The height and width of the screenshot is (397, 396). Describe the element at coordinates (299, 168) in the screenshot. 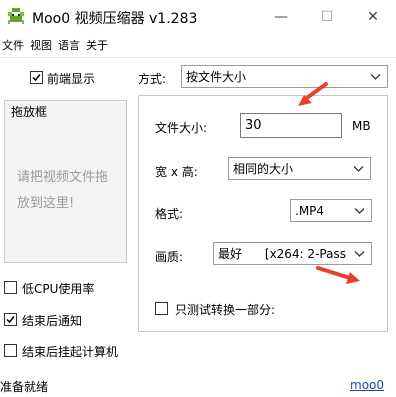

I see `dimensions-select: 相同的大小` at that location.